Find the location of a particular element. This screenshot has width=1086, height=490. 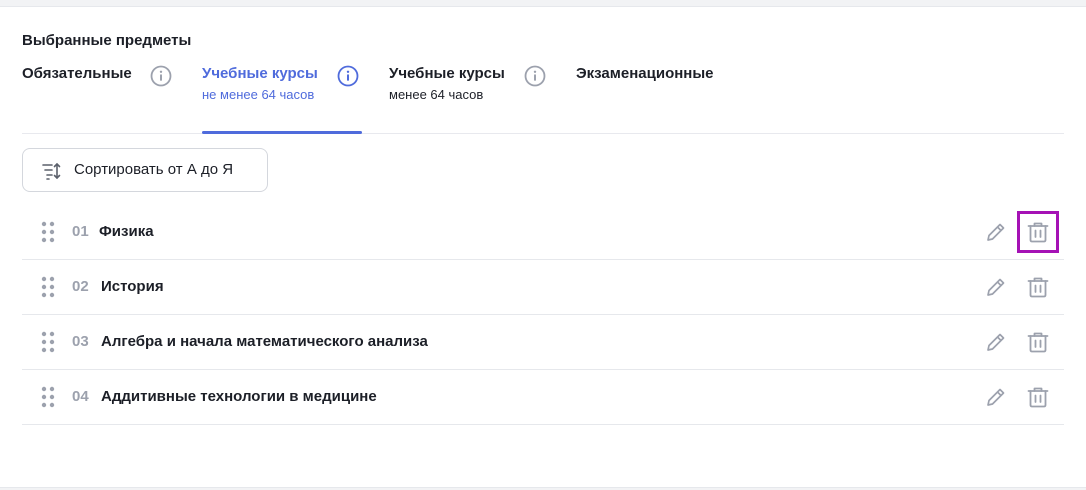

subject-number: 01 is located at coordinates (80, 231).